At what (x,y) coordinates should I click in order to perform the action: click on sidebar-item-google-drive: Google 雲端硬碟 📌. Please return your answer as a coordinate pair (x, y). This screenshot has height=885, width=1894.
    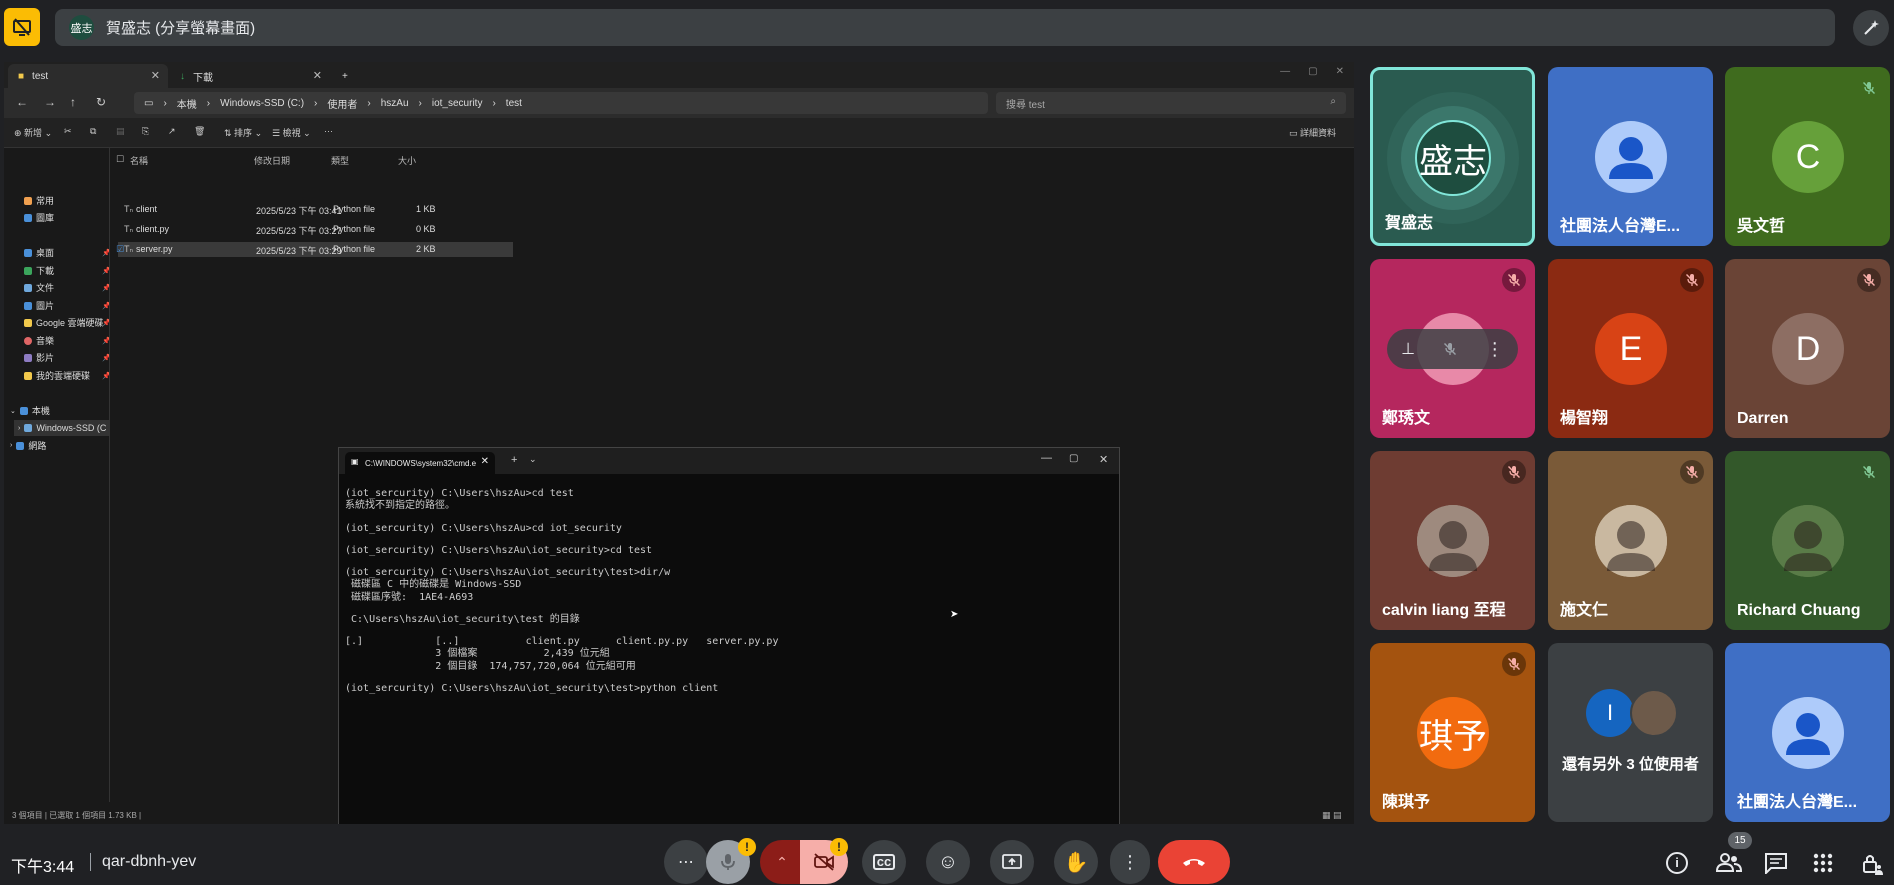
    Looking at the image, I should click on (66, 322).